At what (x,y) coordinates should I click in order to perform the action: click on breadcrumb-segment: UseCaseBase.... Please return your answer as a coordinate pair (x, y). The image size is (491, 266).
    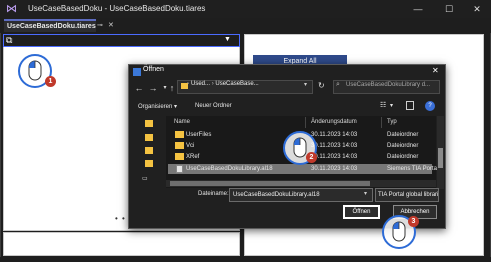
    Looking at the image, I should click on (236, 84).